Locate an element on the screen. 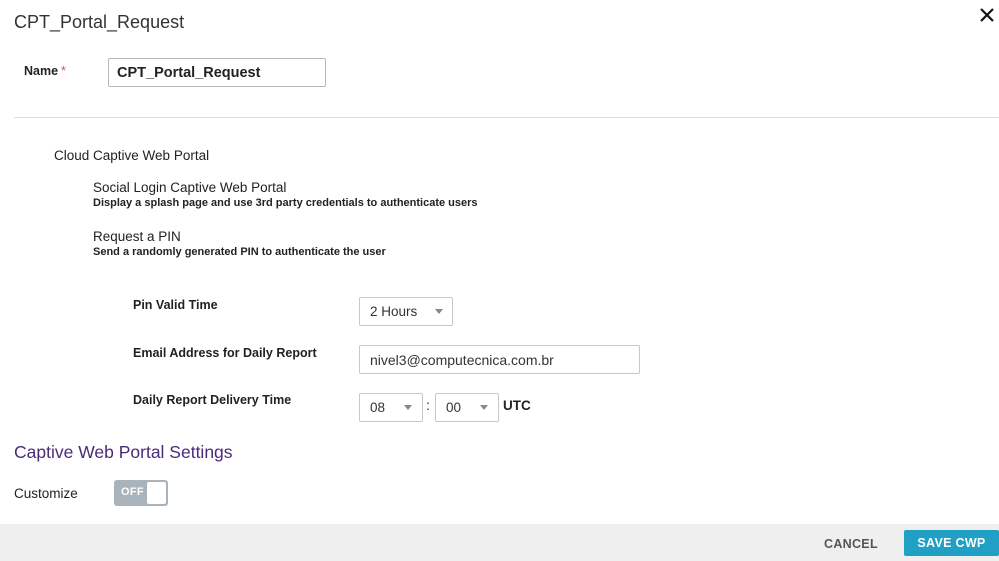  delivery-hour-value: 08 is located at coordinates (378, 407).